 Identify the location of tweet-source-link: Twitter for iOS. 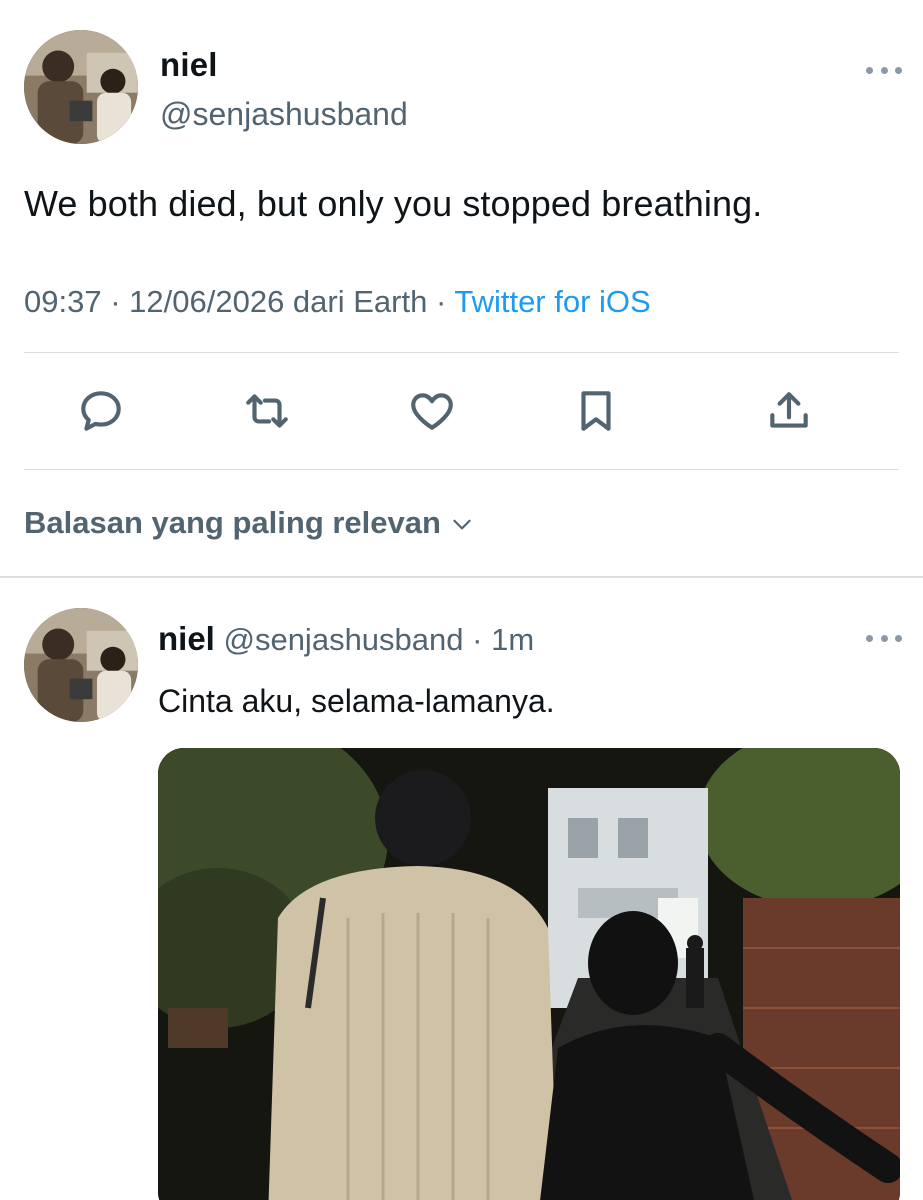
(552, 301).